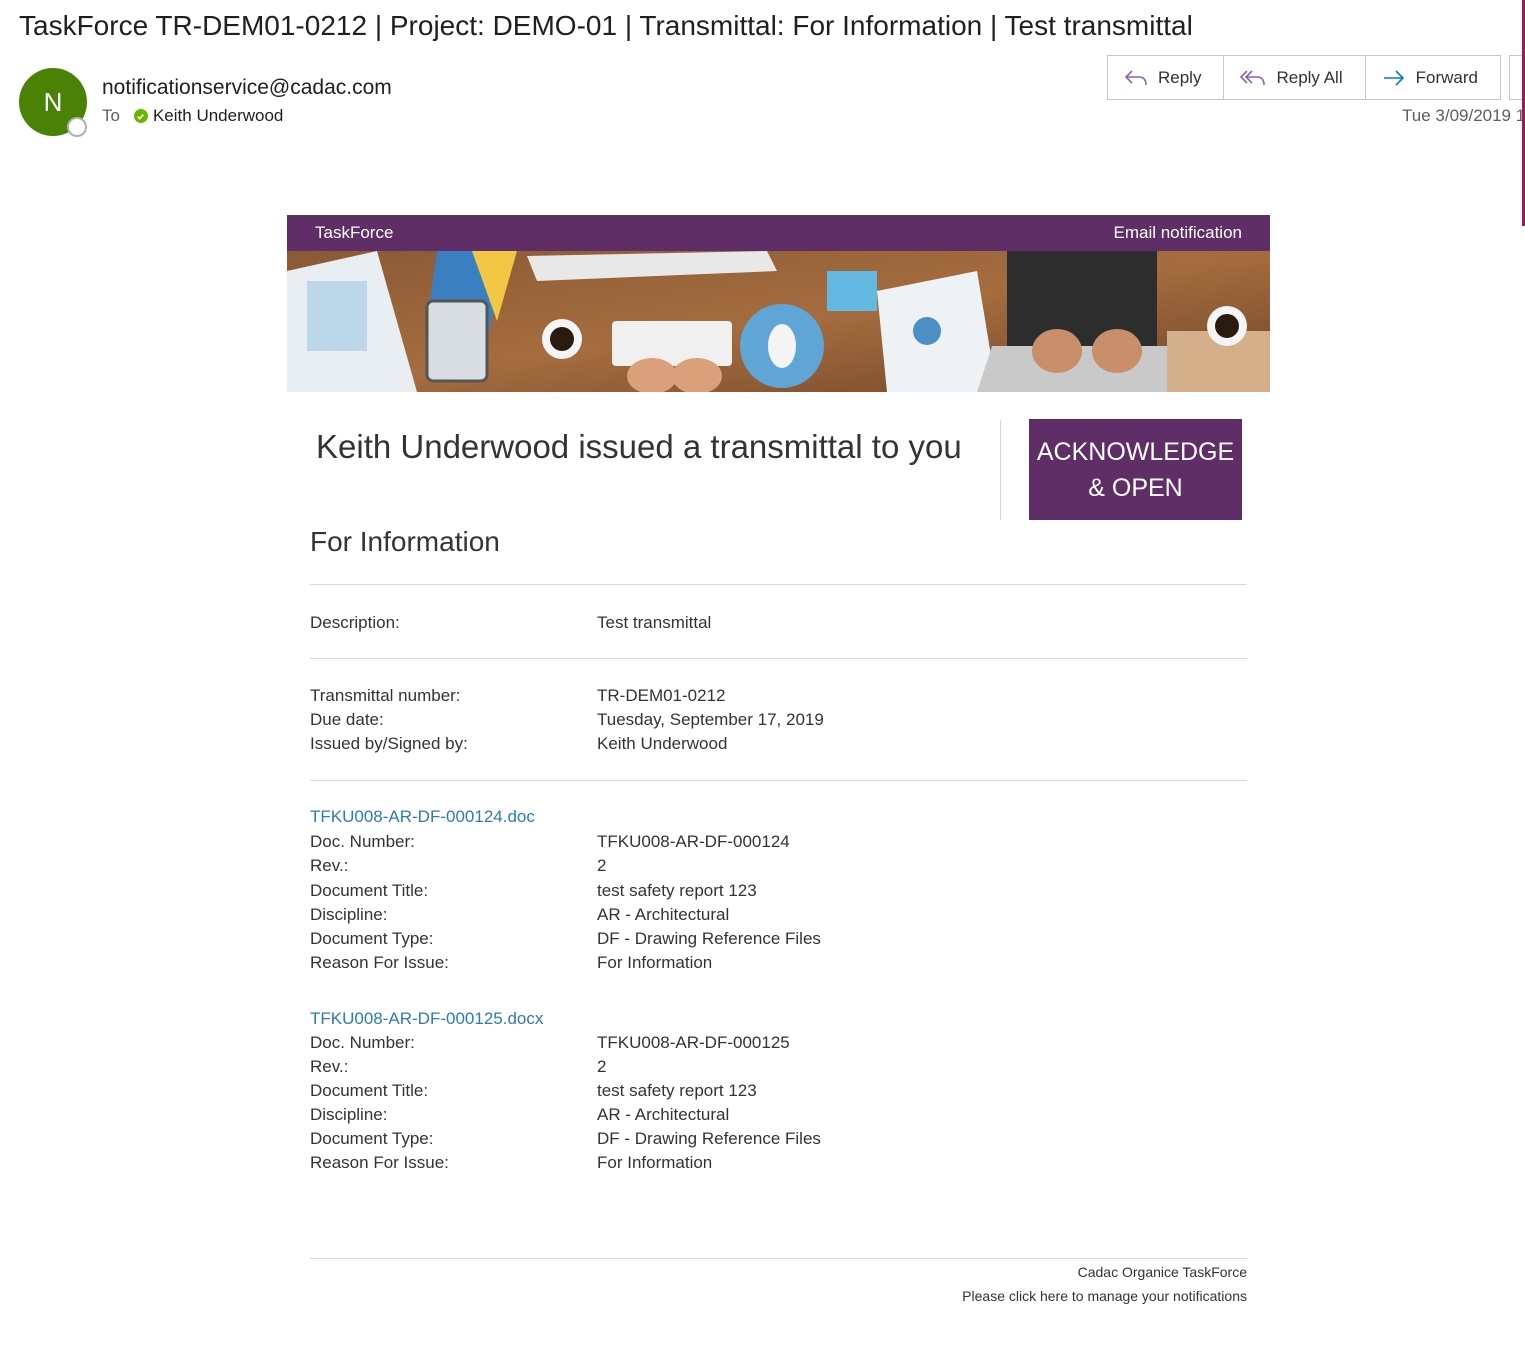  I want to click on field-label: Issued by/Signed by:, so click(389, 743).